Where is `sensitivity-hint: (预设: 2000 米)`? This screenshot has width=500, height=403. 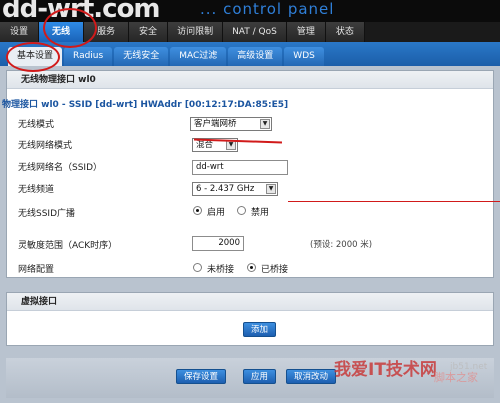
sensitivity-hint: (预设: 2000 米) is located at coordinates (341, 245).